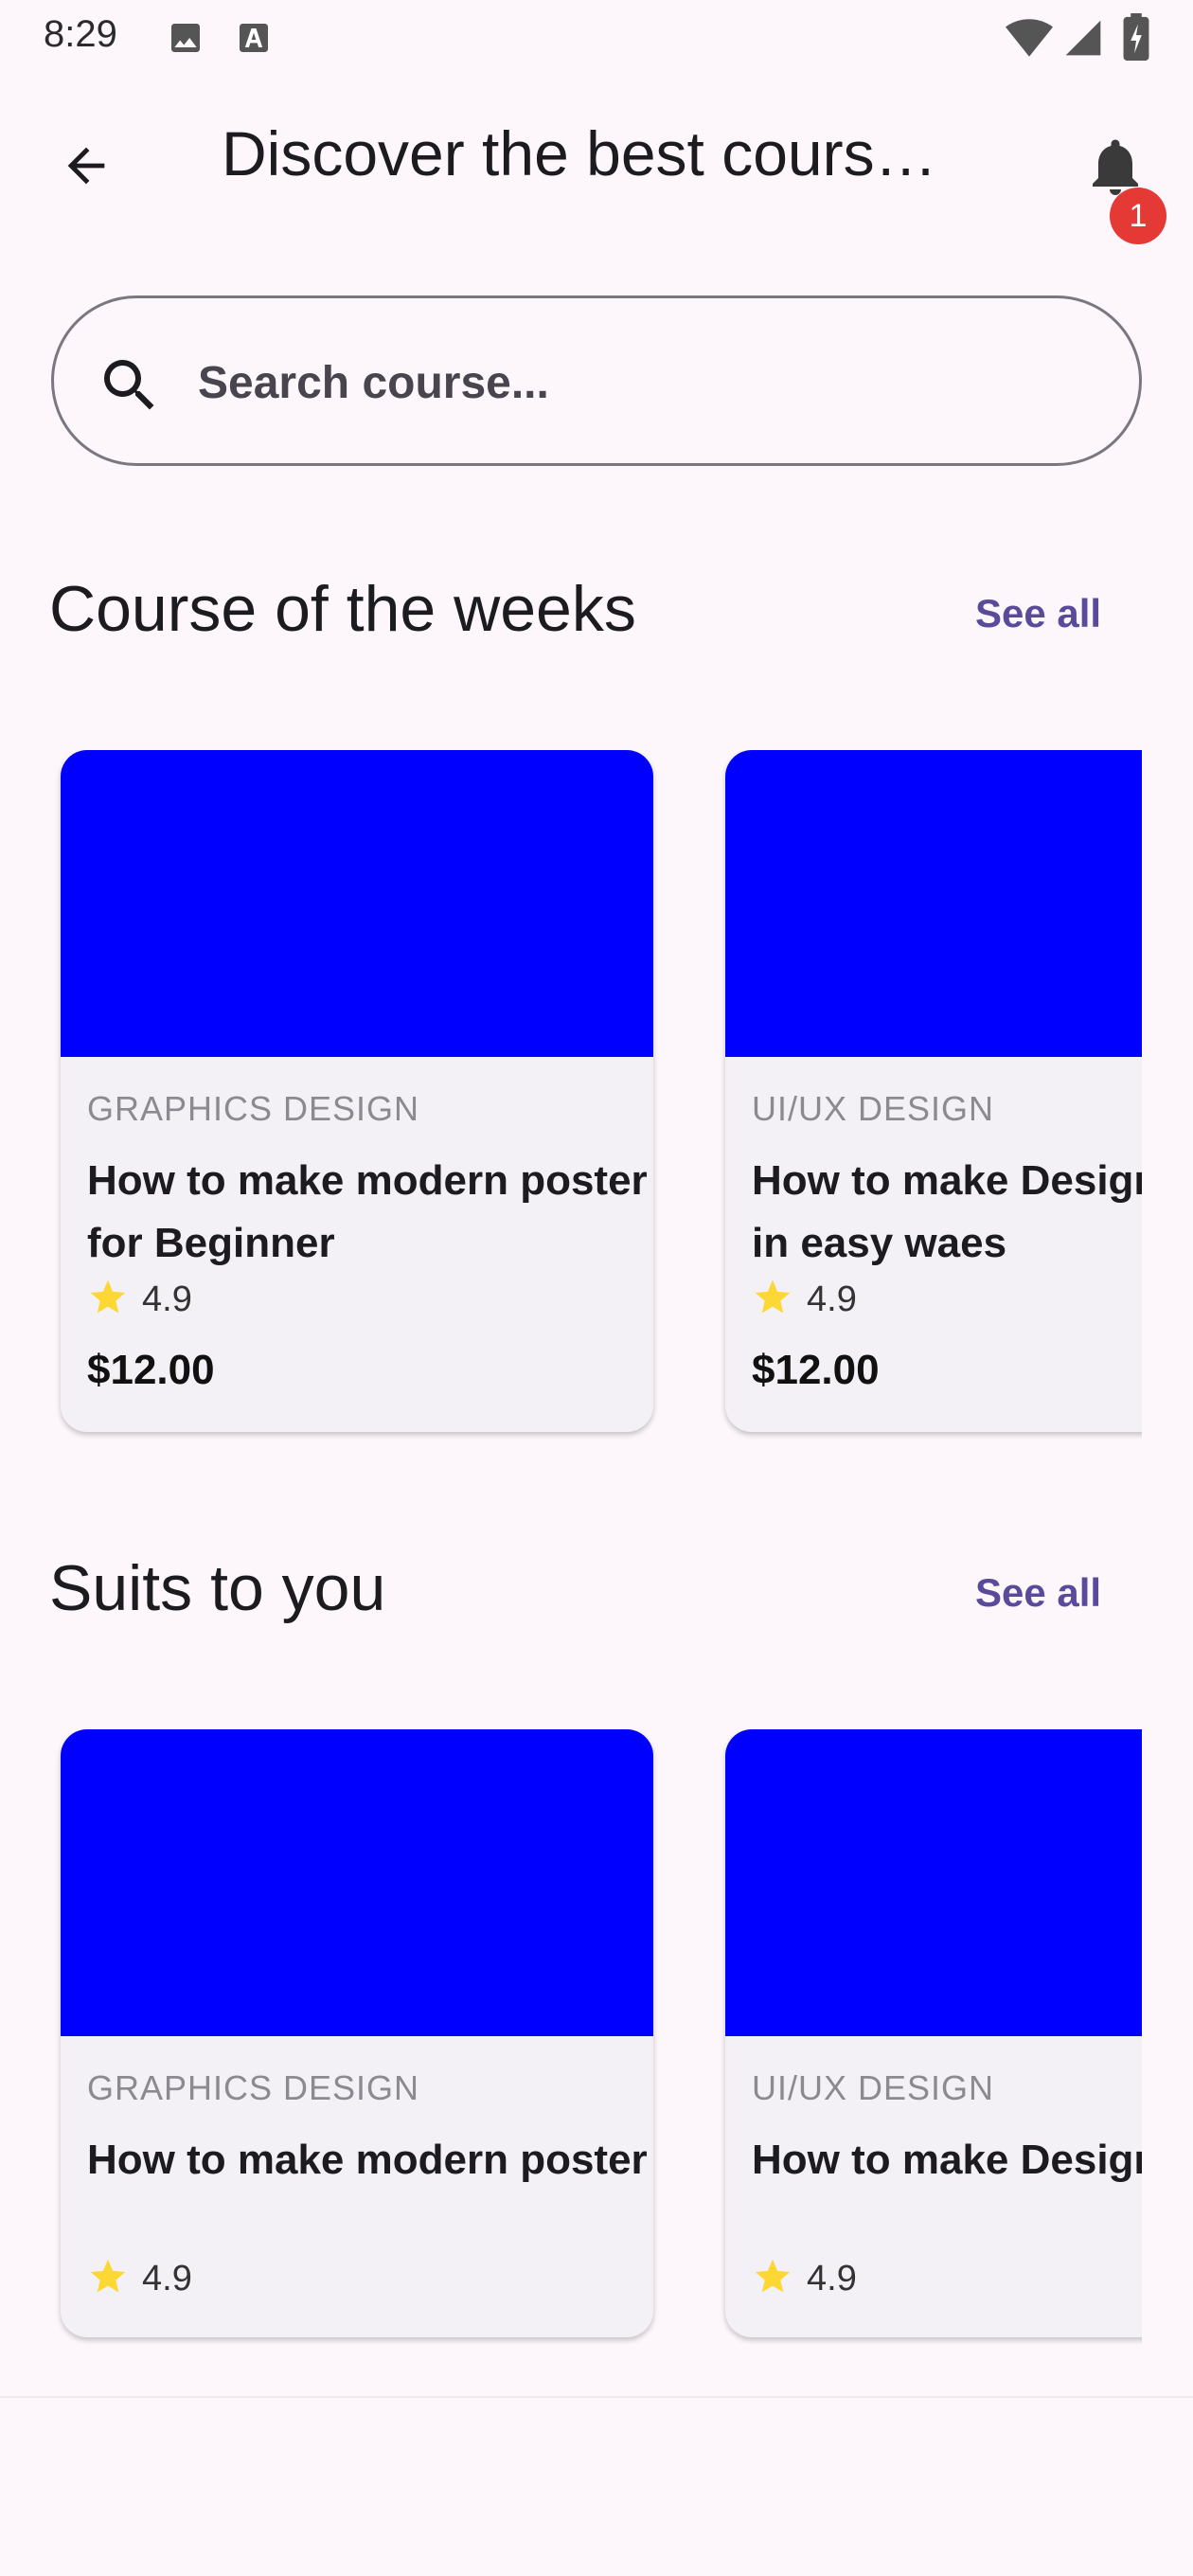  What do you see at coordinates (596, 2397) in the screenshot?
I see `bottom-divider` at bounding box center [596, 2397].